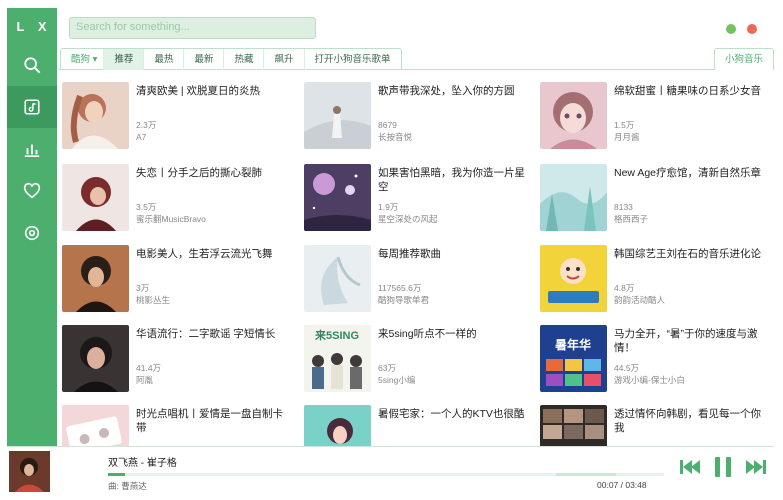 This screenshot has width=783, height=500. What do you see at coordinates (336, 335) in the screenshot?
I see `cover-text: 来5SING` at bounding box center [336, 335].